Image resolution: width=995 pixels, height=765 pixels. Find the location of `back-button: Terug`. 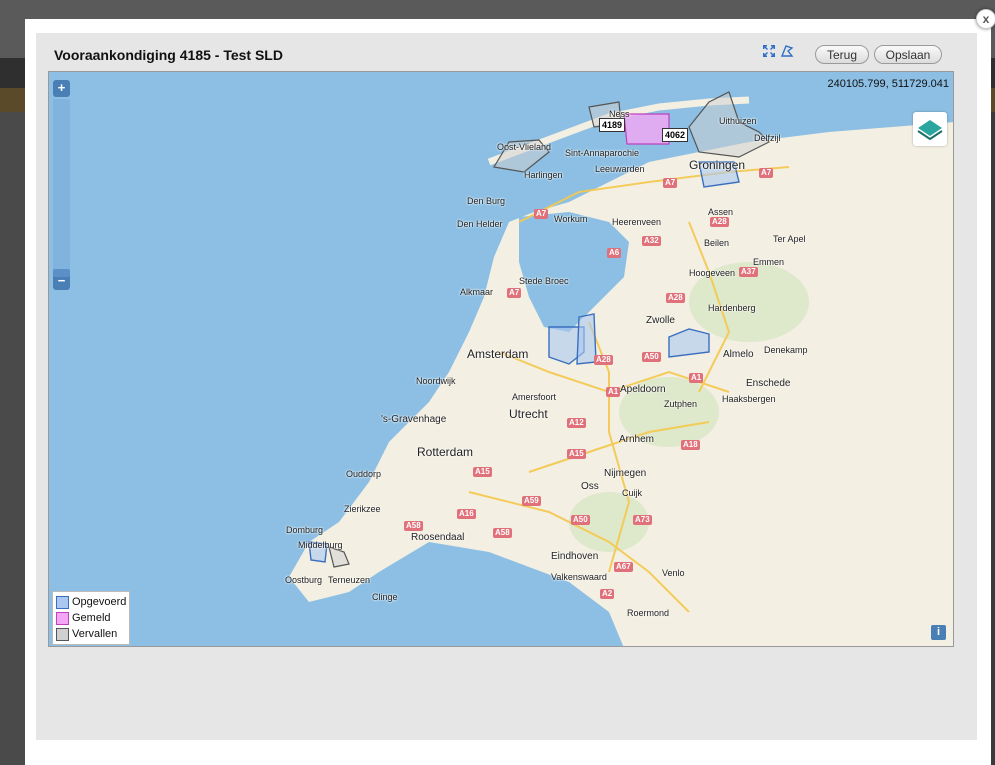

back-button: Terug is located at coordinates (842, 54).